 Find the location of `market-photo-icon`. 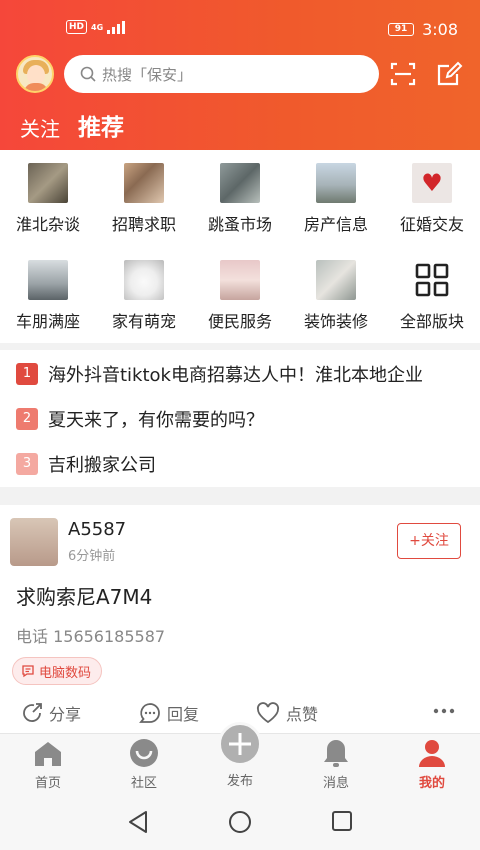

market-photo-icon is located at coordinates (240, 183).